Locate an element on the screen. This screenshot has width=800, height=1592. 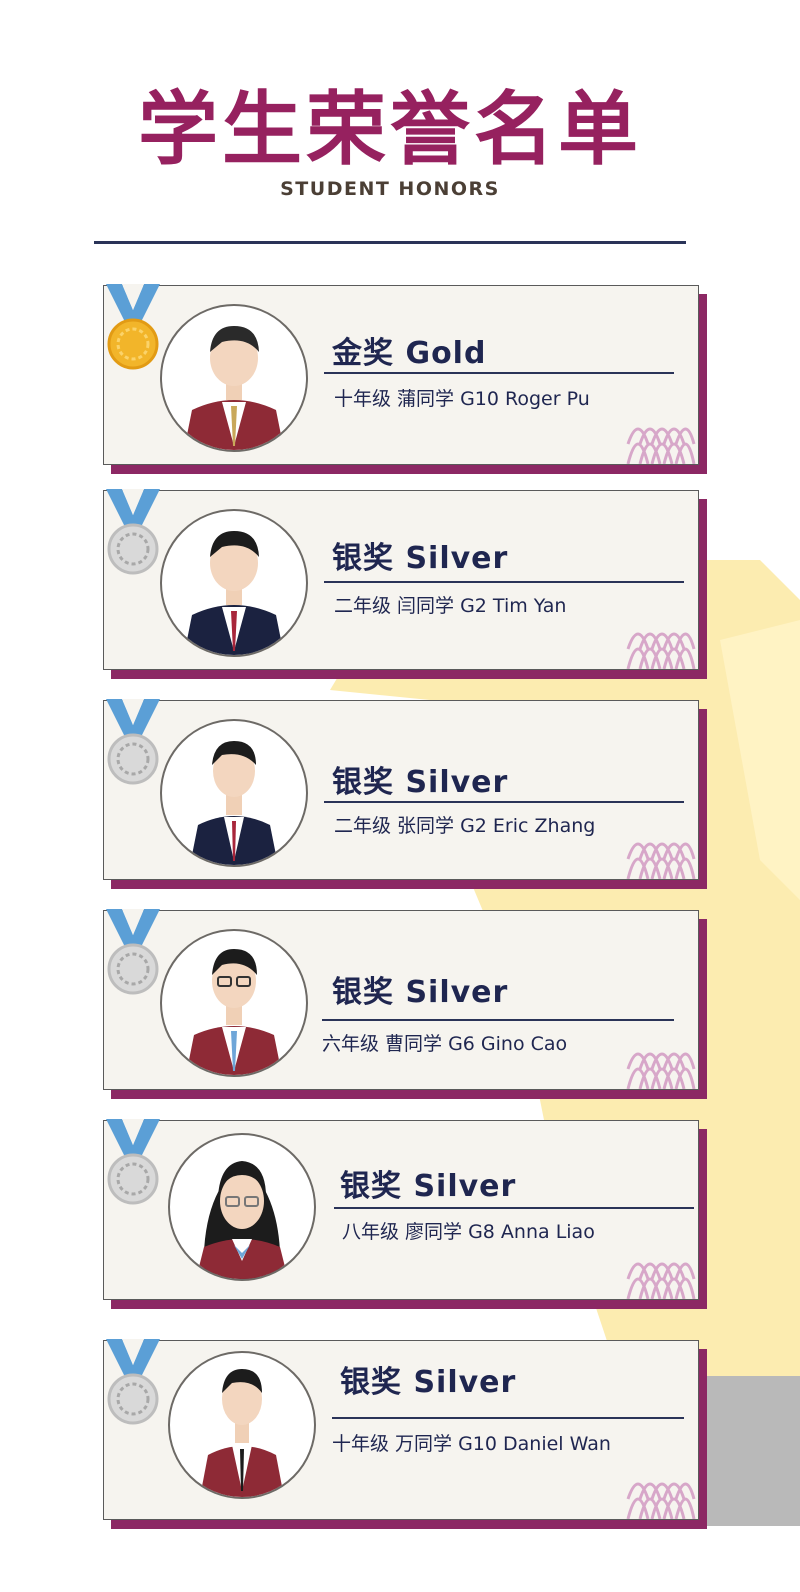
honor-card: 银奖 Silver 二年级 闫同学 G2 Tim Yan is located at coordinates (405, 584).